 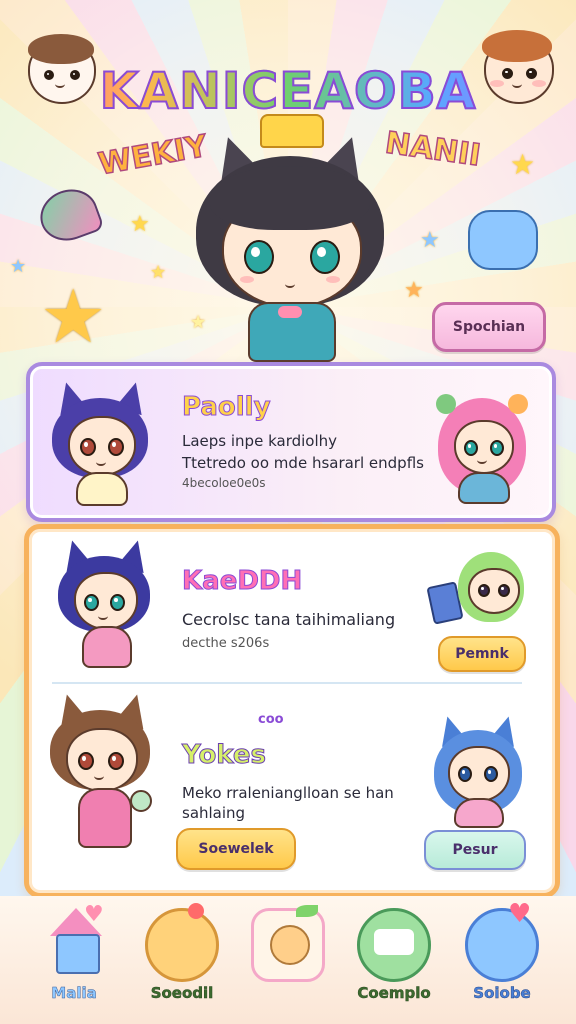 I want to click on nav-label-favorites: Soiobe, so click(x=502, y=993).